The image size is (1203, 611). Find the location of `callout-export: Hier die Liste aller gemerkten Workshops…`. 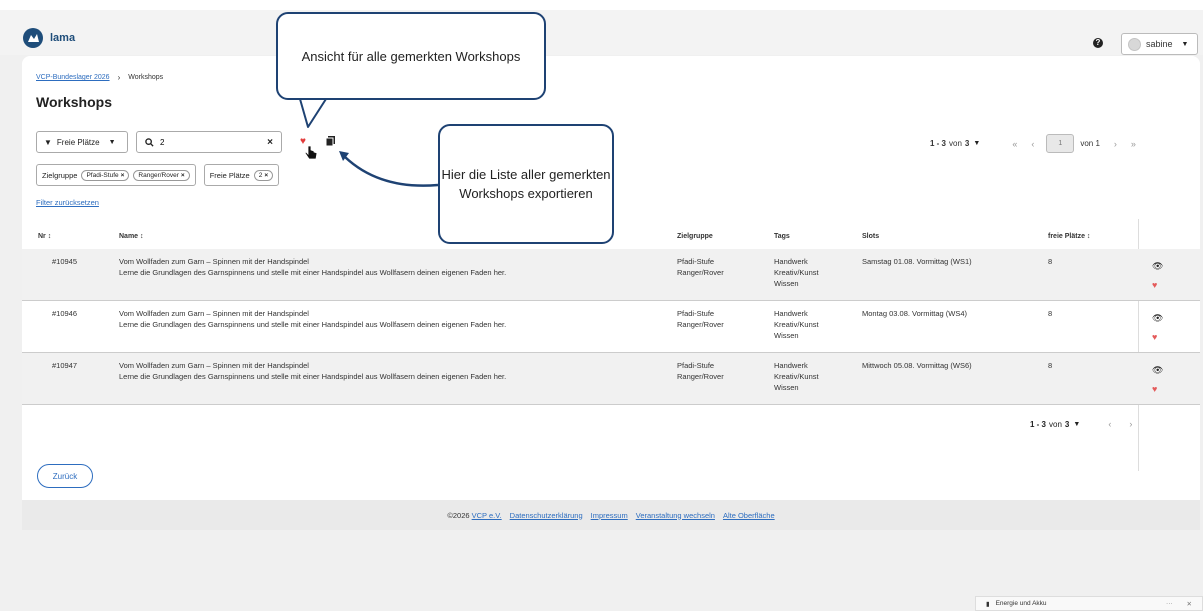

callout-export: Hier die Liste aller gemerkten Workshops… is located at coordinates (526, 184).